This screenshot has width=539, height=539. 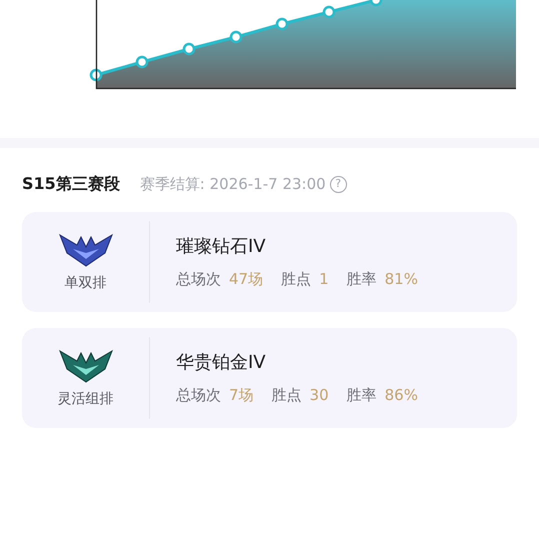 I want to click on stat-value: 86%, so click(x=401, y=395).